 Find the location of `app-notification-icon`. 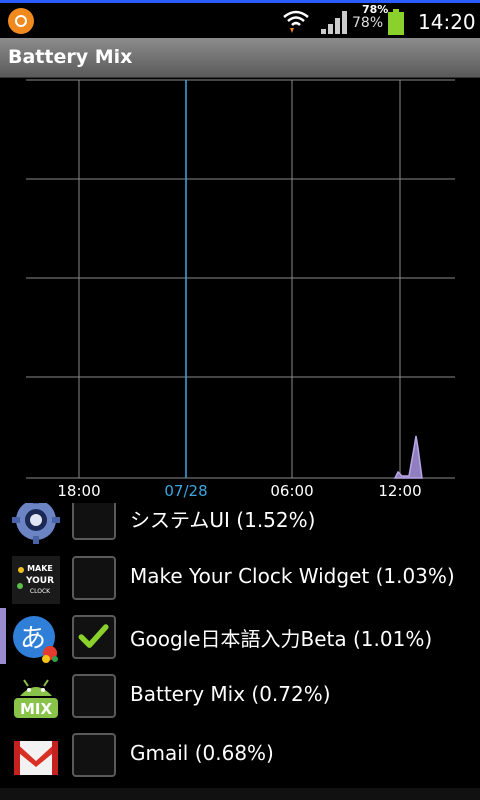

app-notification-icon is located at coordinates (21, 21).